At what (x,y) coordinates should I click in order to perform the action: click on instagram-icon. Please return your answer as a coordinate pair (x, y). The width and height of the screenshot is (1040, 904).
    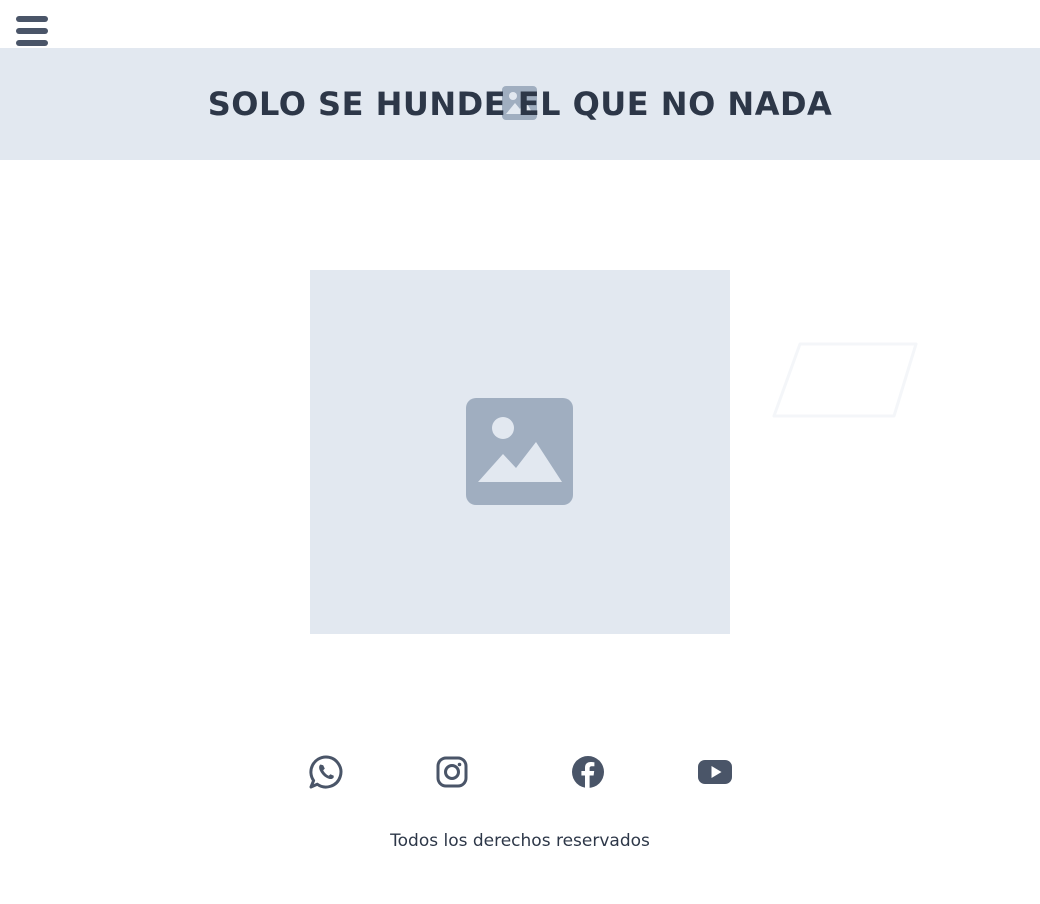
    Looking at the image, I should click on (452, 772).